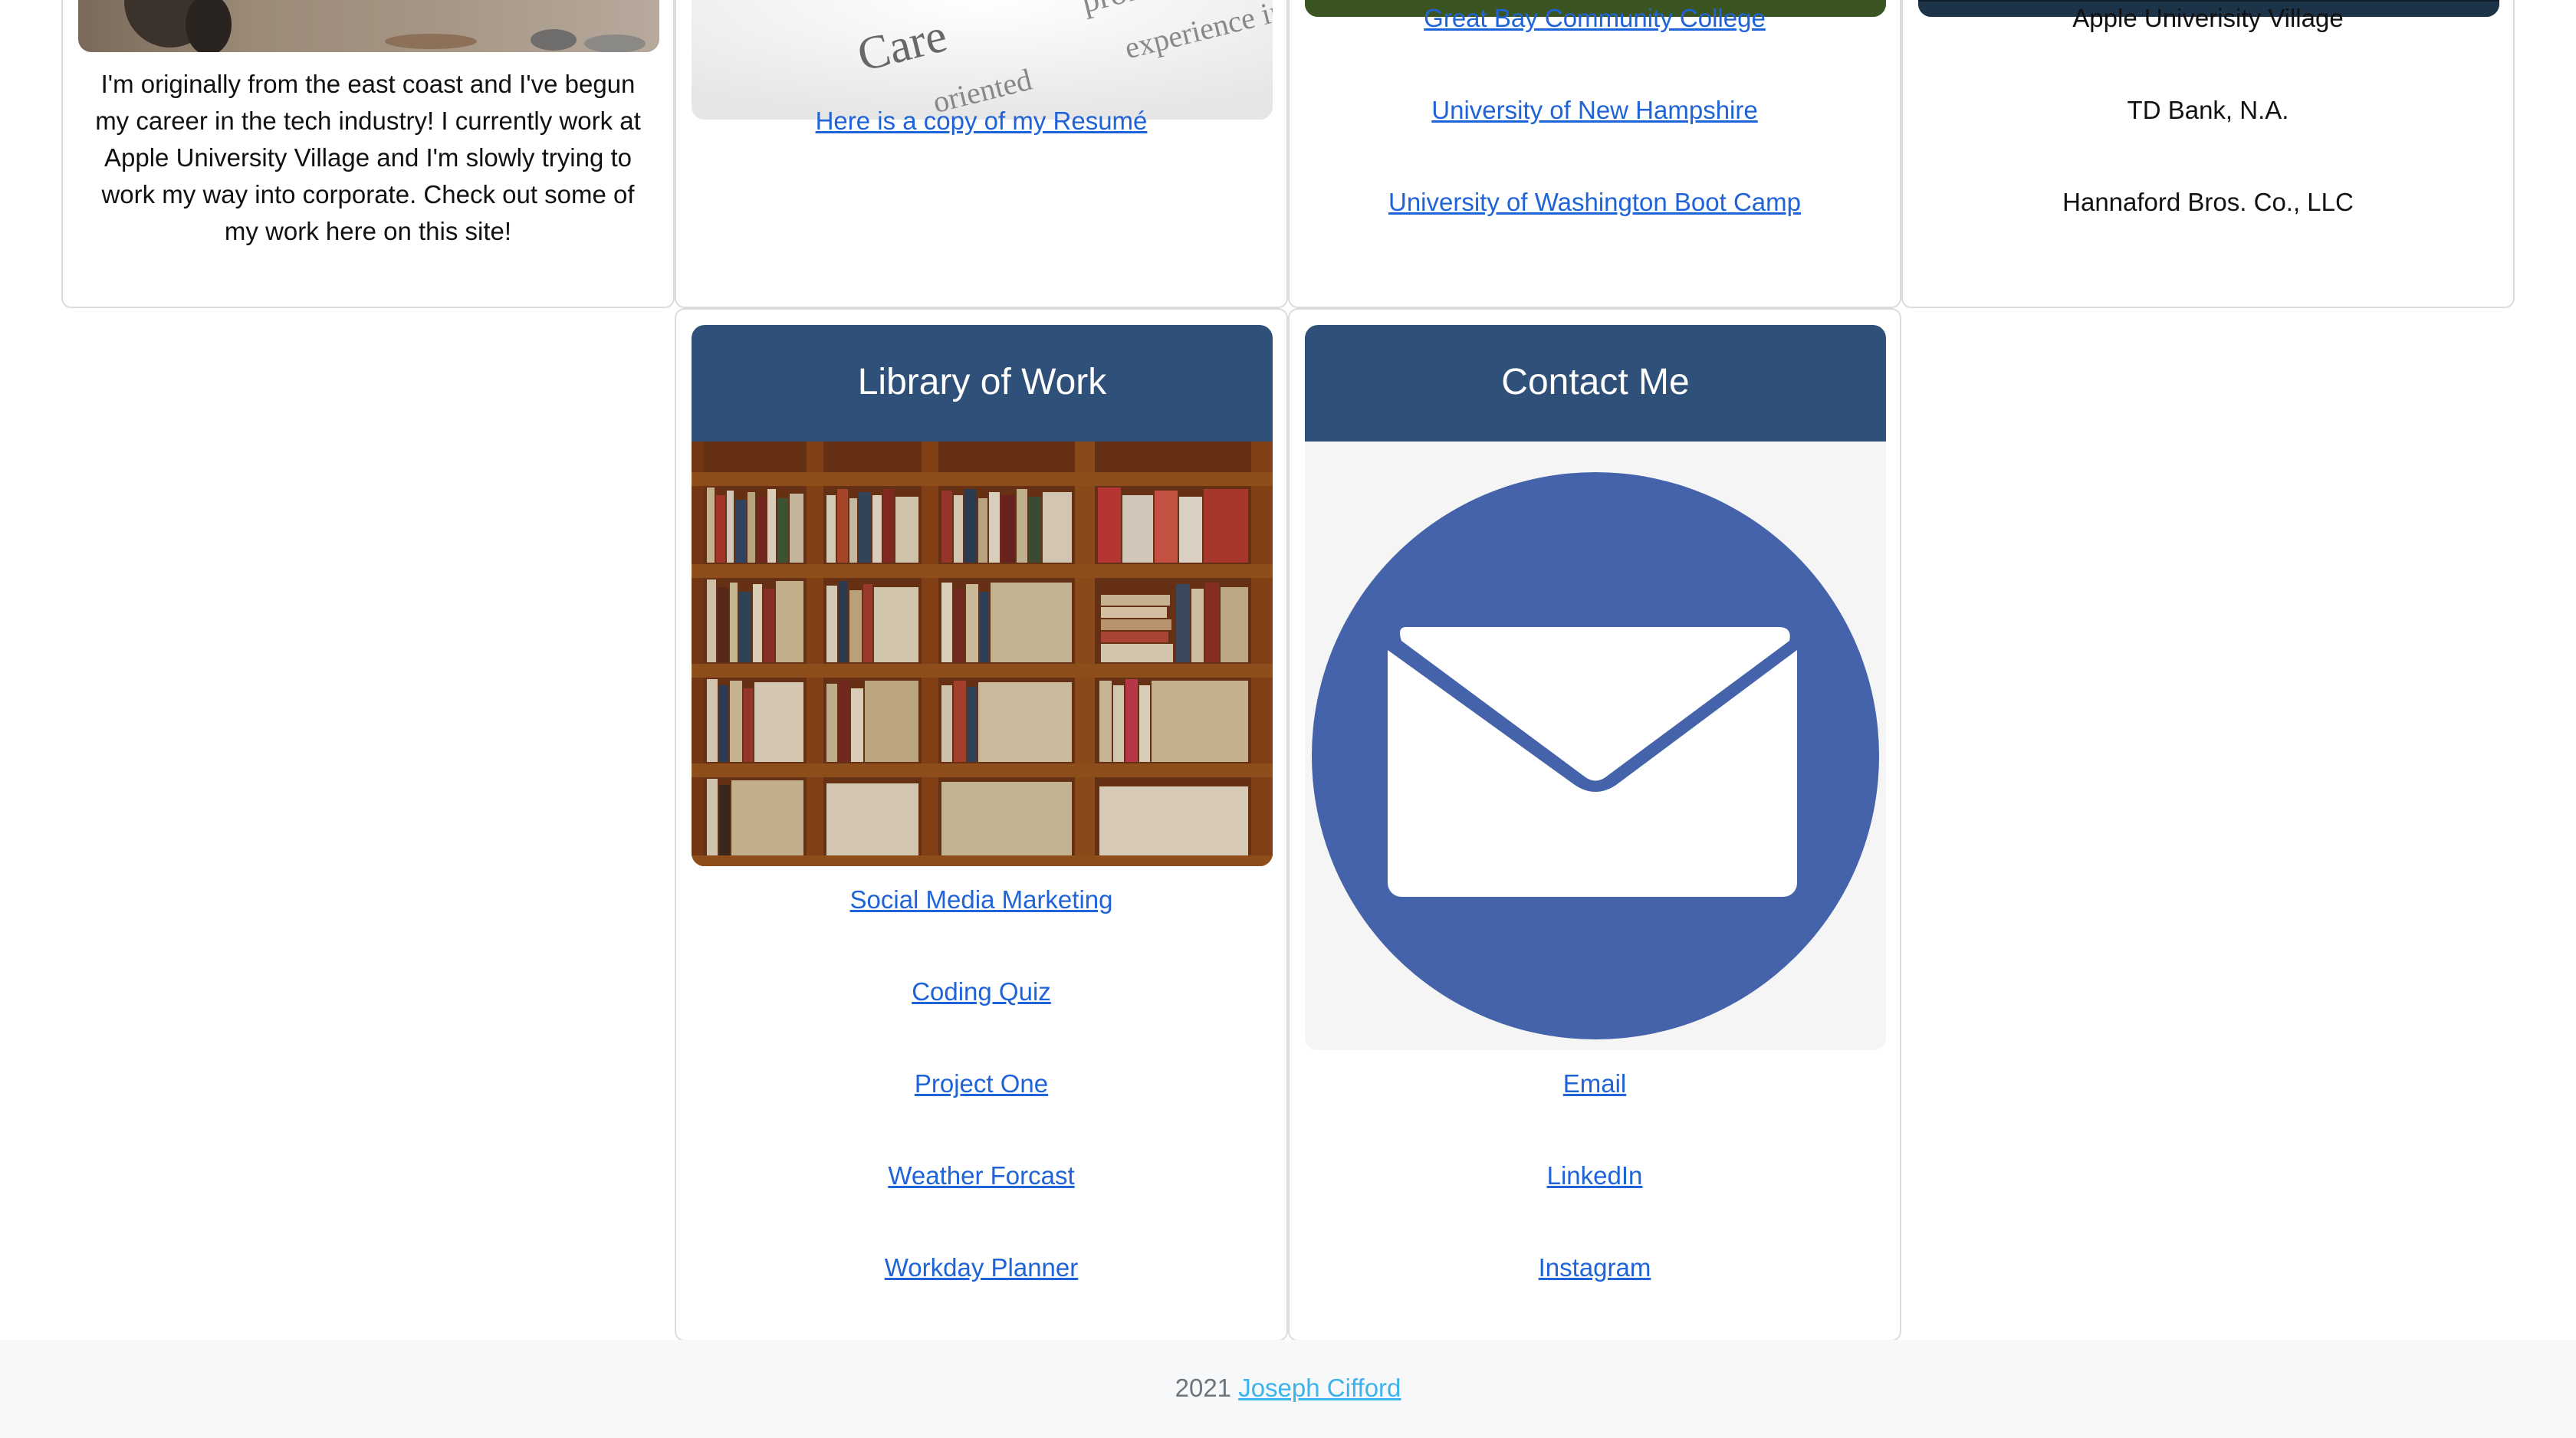 The image size is (2576, 1438). Describe the element at coordinates (982, 383) in the screenshot. I see `library-title: Library of Work` at that location.